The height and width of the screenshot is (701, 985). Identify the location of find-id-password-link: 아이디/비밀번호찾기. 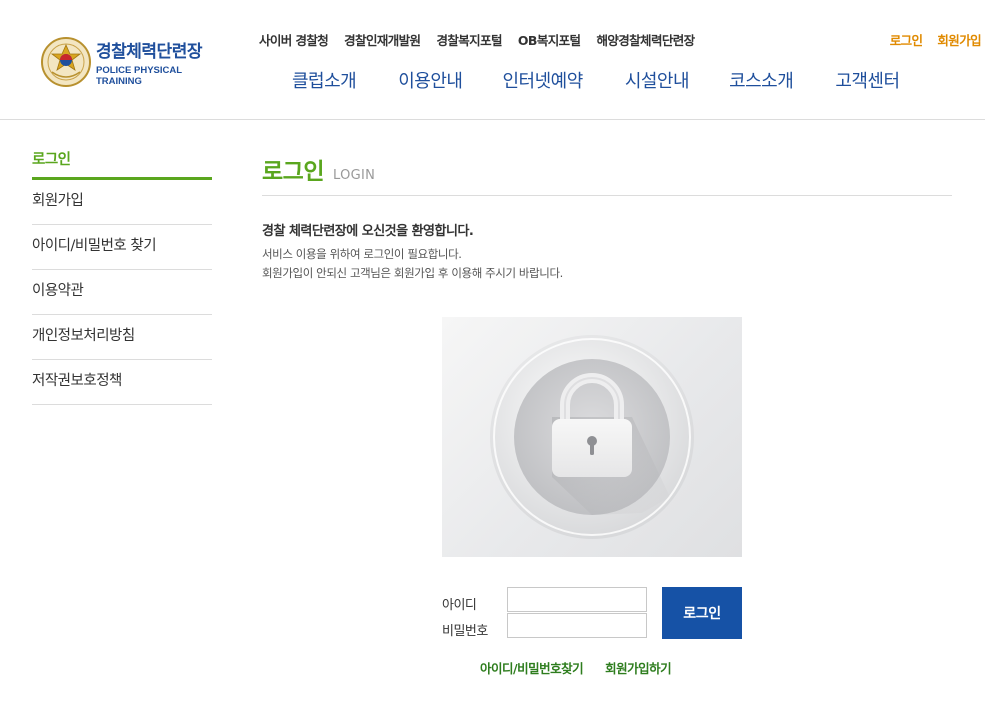
(532, 667).